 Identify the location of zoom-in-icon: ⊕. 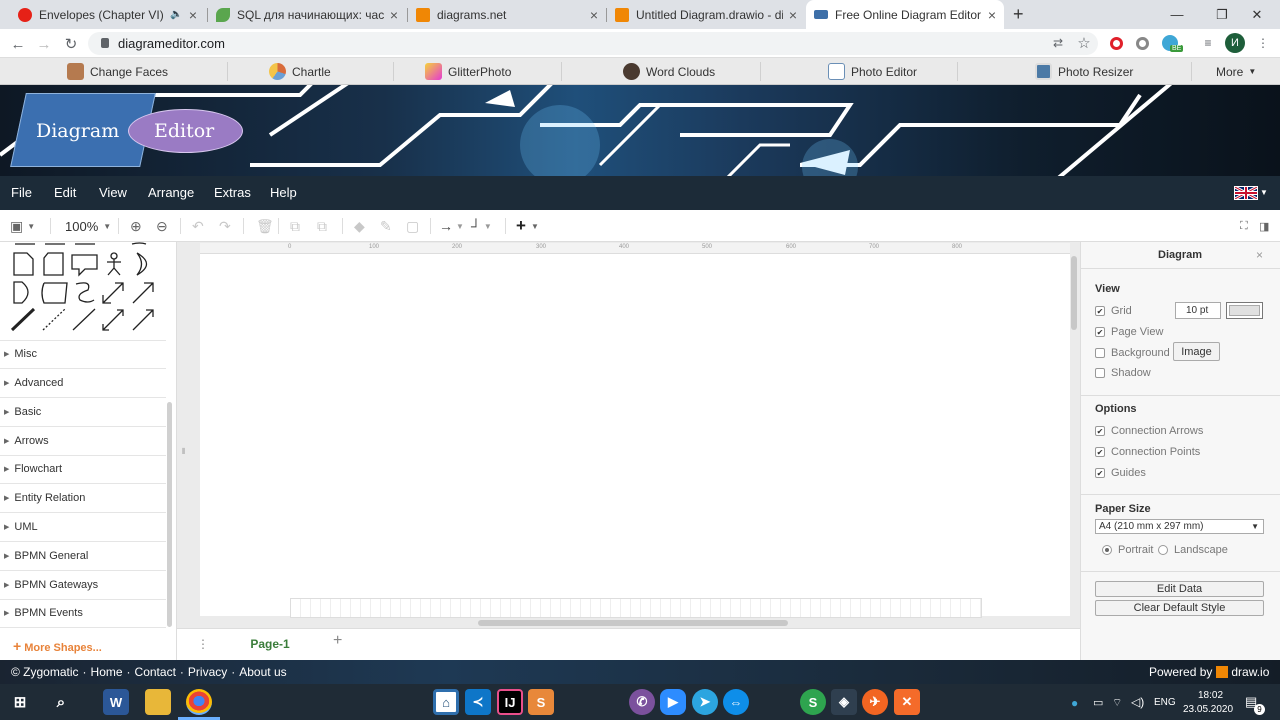
(136, 226).